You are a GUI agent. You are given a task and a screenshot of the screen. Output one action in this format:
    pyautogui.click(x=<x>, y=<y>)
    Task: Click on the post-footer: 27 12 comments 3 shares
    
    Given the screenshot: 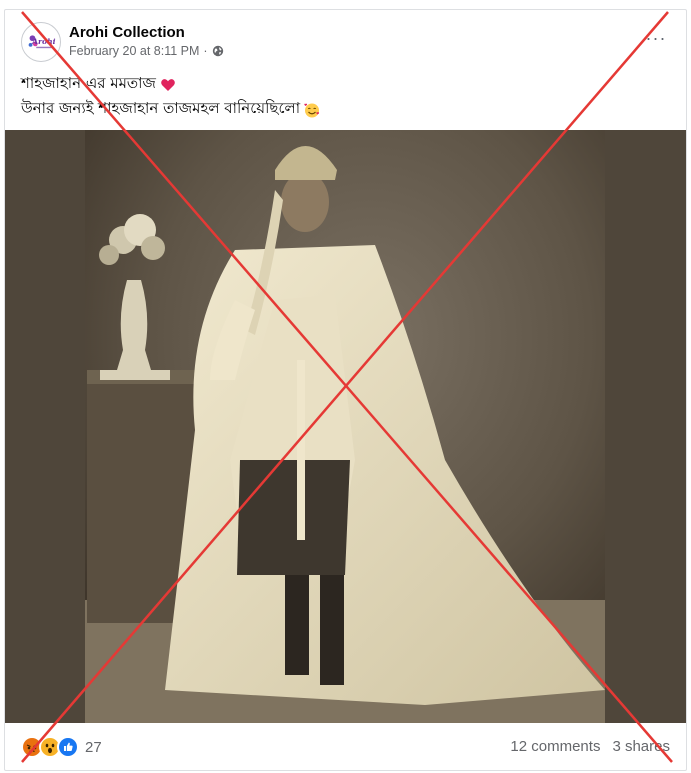 What is the action you would take?
    pyautogui.click(x=345, y=746)
    